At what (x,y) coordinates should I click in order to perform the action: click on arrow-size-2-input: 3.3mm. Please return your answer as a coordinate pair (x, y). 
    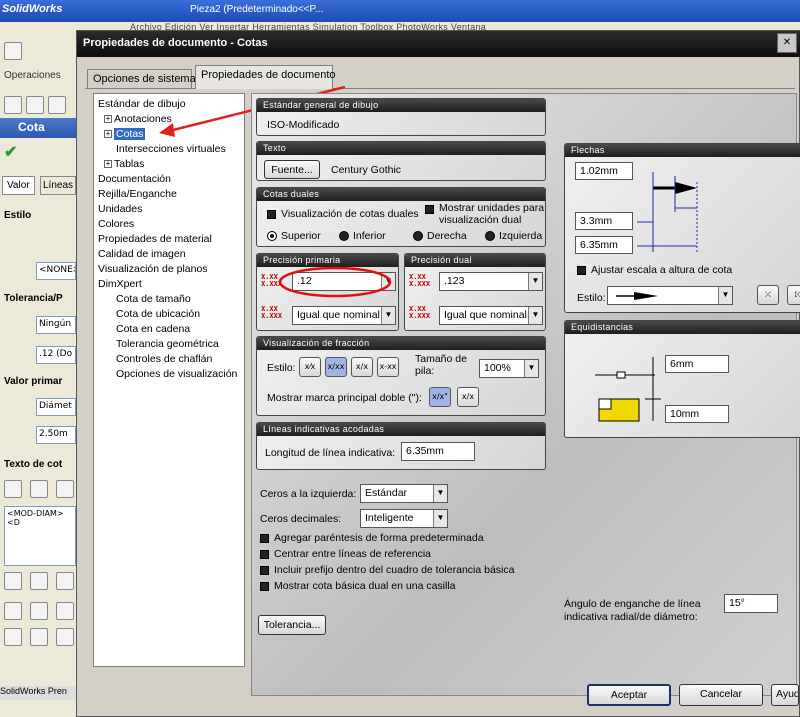
    Looking at the image, I should click on (604, 221).